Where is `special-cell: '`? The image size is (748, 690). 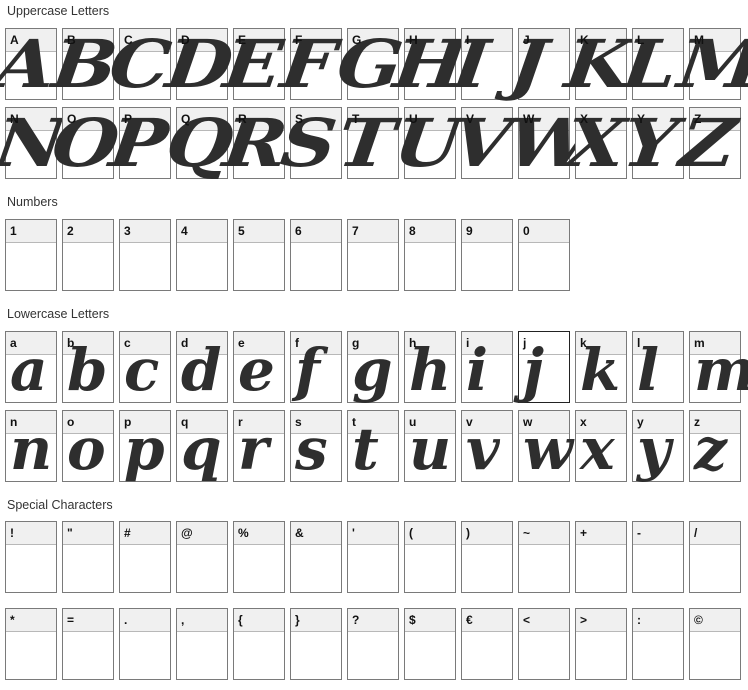
special-cell: ' is located at coordinates (373, 557).